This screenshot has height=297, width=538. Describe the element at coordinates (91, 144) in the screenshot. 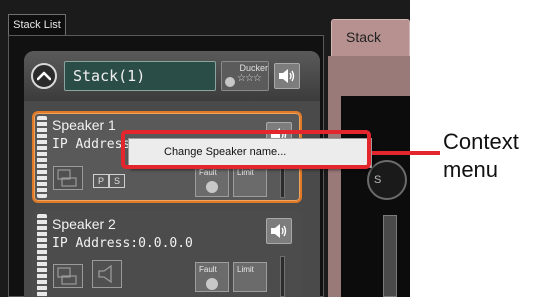

I see `speaker-1-ip: IP Address` at that location.